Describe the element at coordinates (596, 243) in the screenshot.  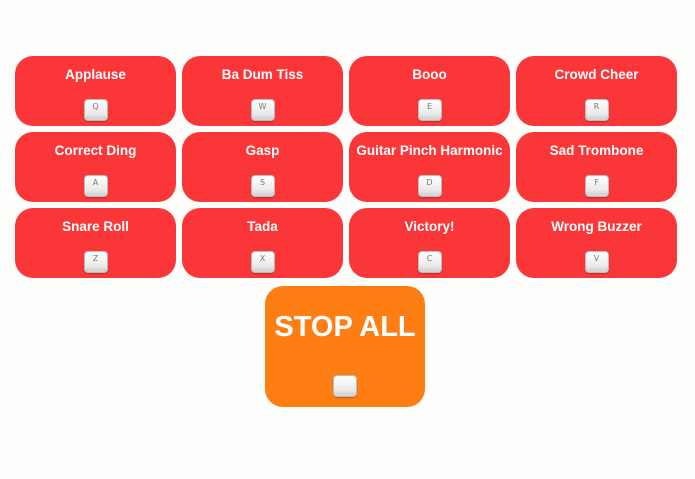
I see `sound-button-wrong-buzzer: Wrong Buzzer V` at that location.